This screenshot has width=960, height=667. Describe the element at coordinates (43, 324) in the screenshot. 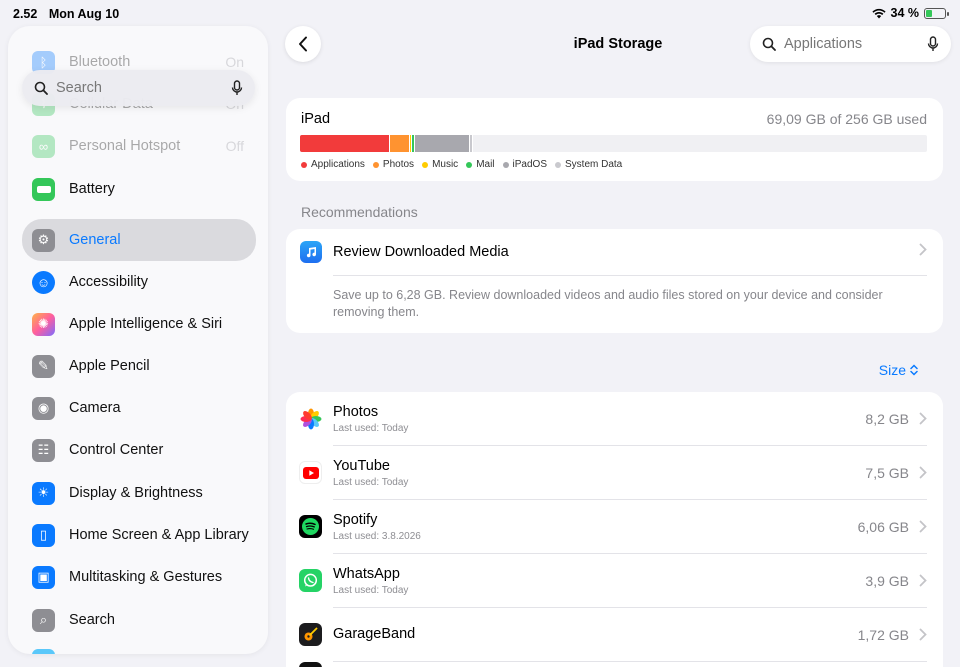

I see `siri-icon: ✺` at that location.